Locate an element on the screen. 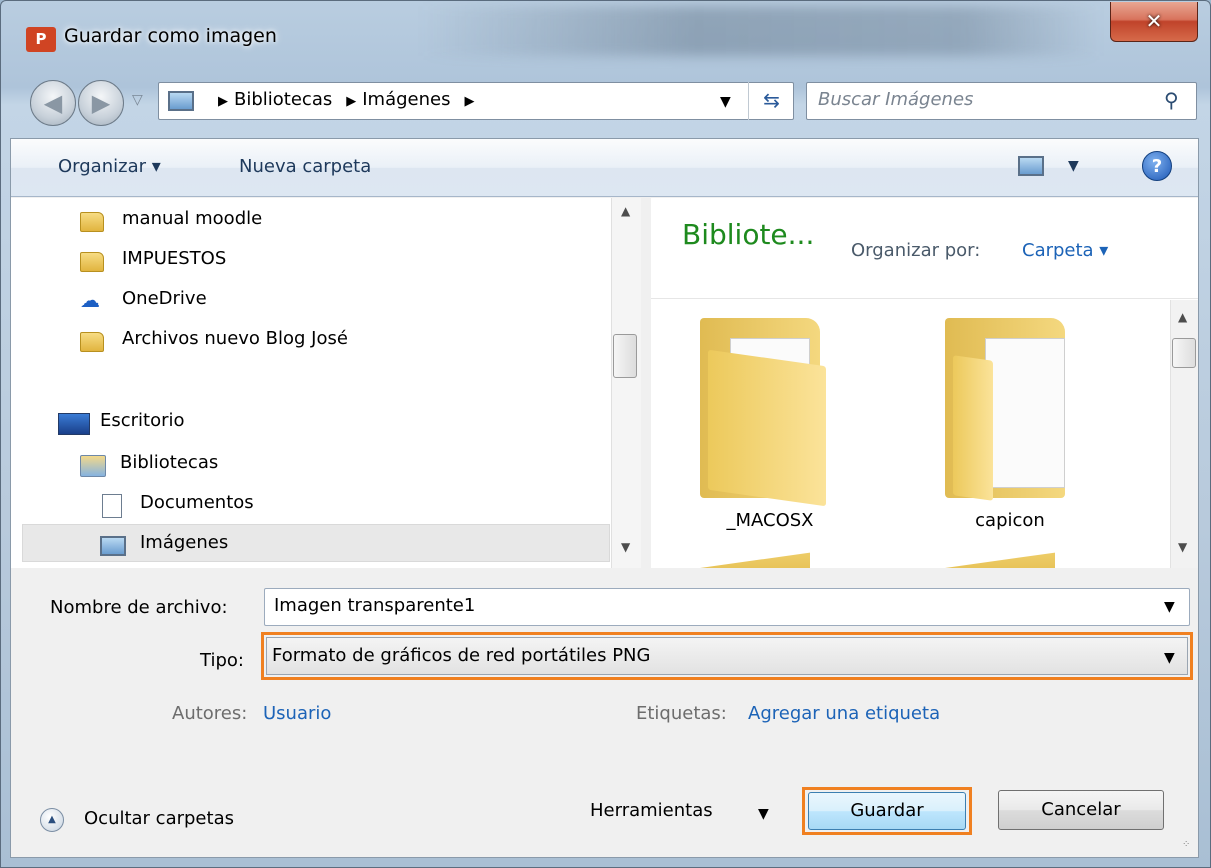  recent-locations-dropdown: ▽ is located at coordinates (137, 100).